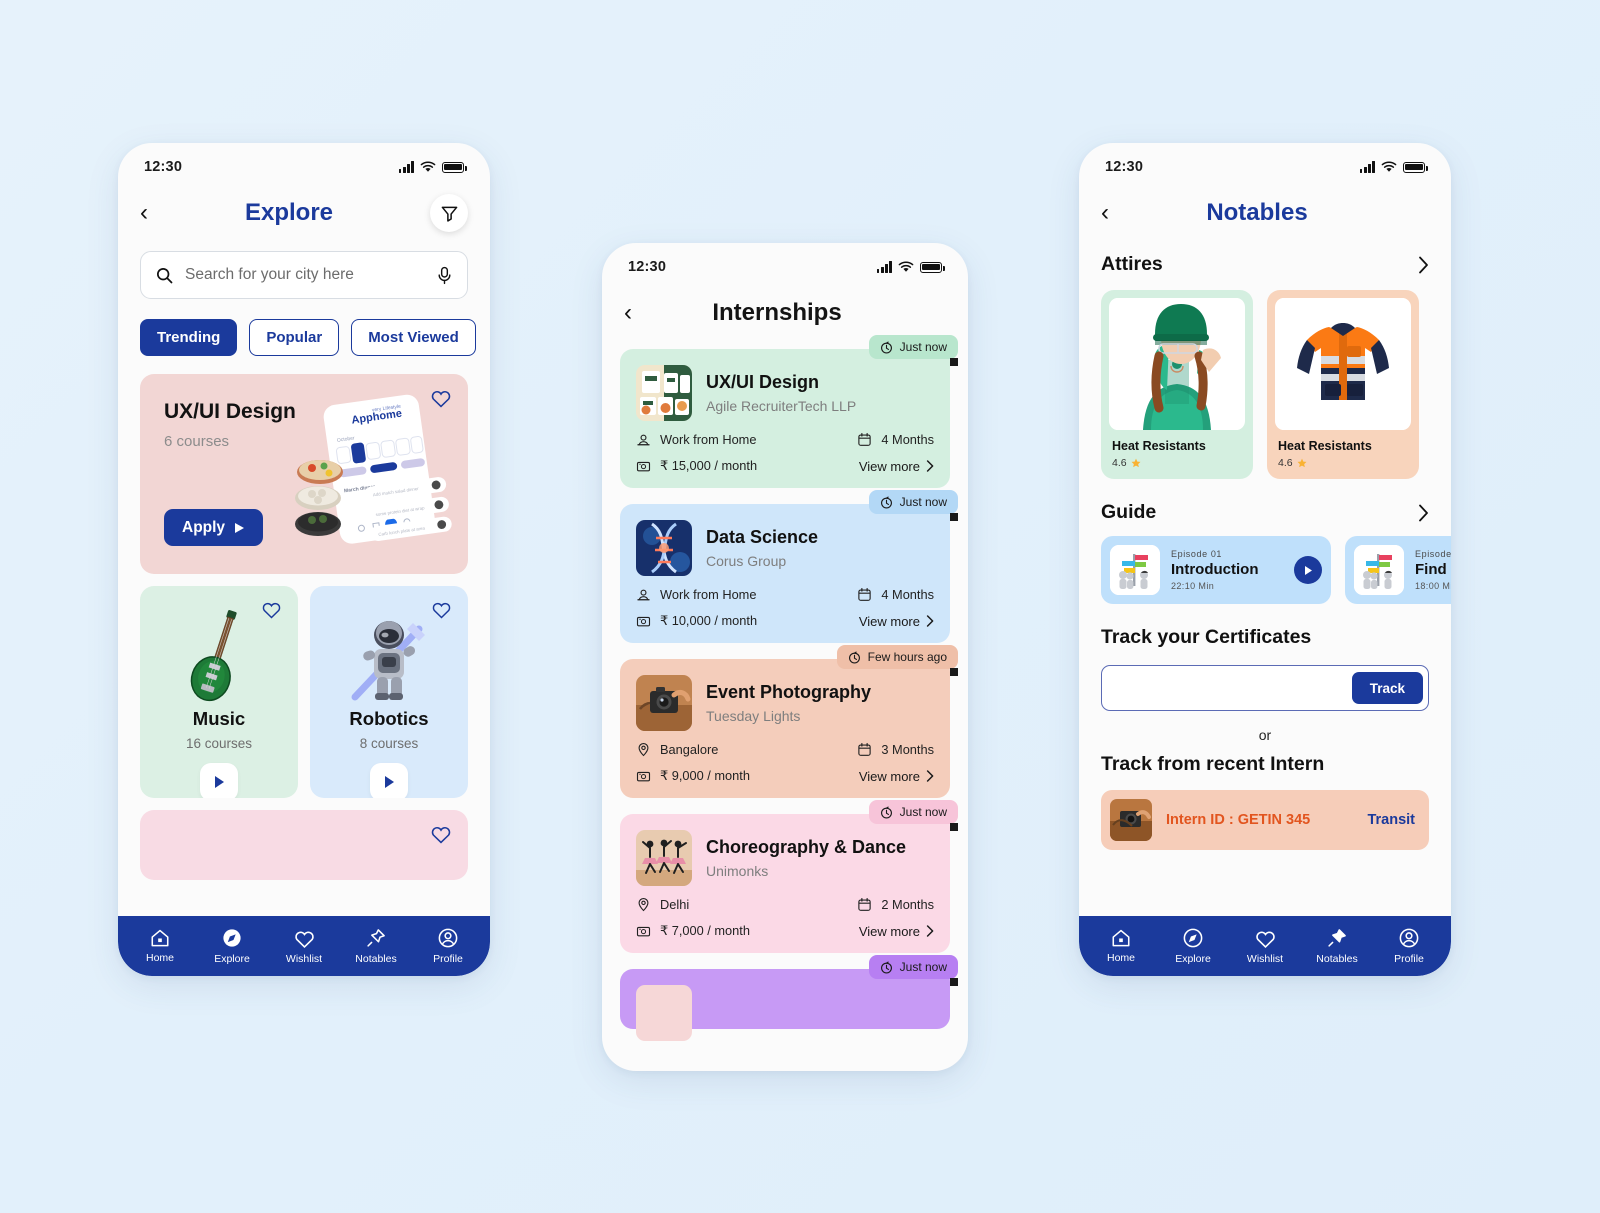 The width and height of the screenshot is (1600, 1213). What do you see at coordinates (444, 275) in the screenshot?
I see `microphone-icon` at bounding box center [444, 275].